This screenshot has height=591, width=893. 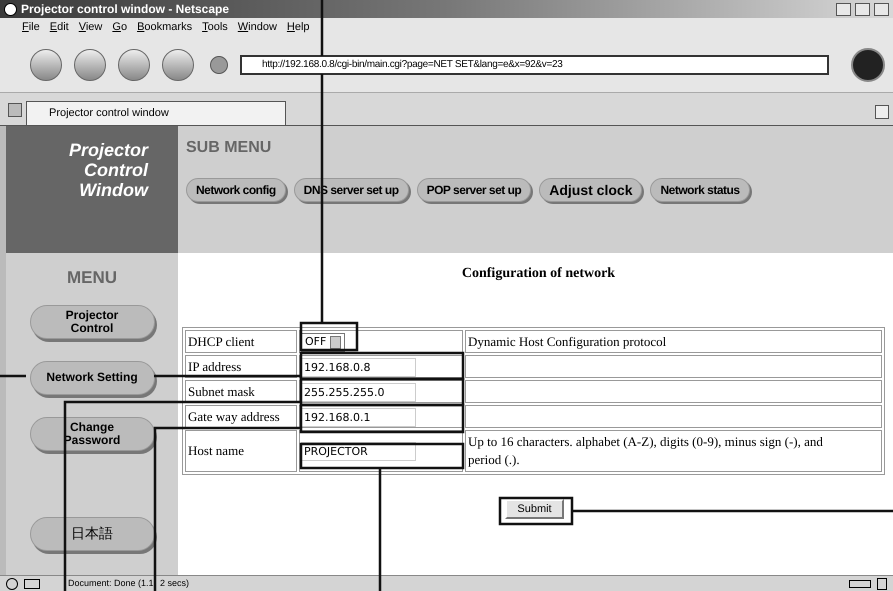 What do you see at coordinates (90, 64) in the screenshot?
I see `forward-button` at bounding box center [90, 64].